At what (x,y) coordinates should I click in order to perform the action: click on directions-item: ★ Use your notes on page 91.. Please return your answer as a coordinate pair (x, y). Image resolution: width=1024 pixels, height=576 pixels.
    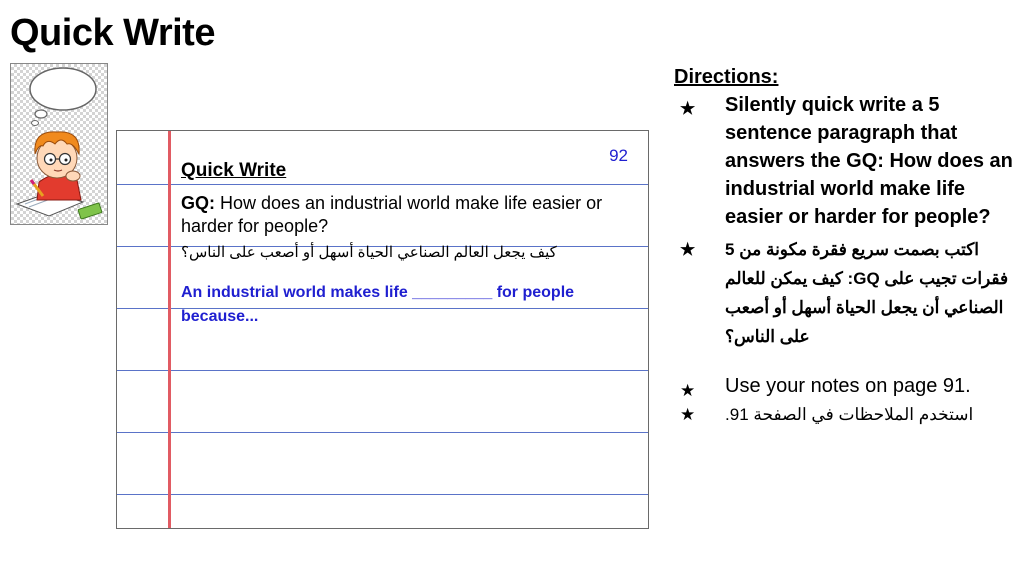
    Looking at the image, I should click on (844, 386).